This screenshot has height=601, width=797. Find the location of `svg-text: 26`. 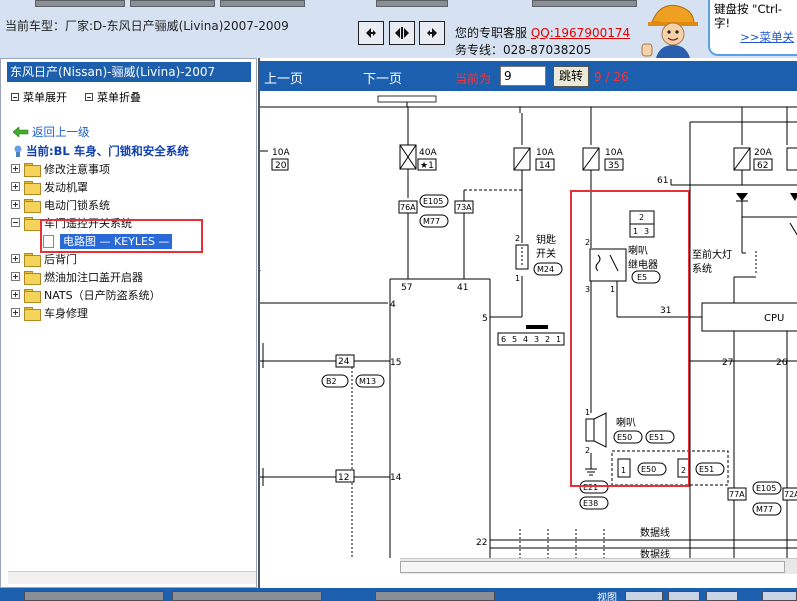

svg-text: 26 is located at coordinates (782, 363).